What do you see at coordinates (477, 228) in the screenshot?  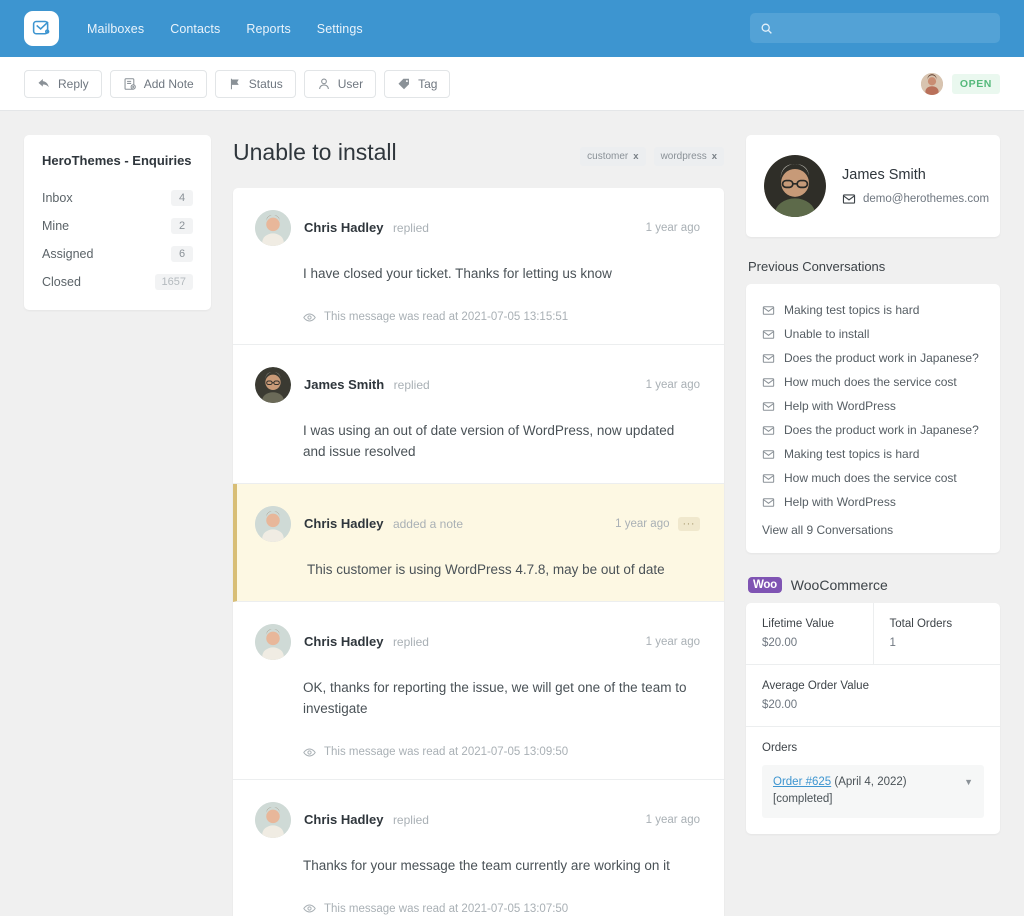 I see `message-header: Chris Hadley replied 1 year ago` at bounding box center [477, 228].